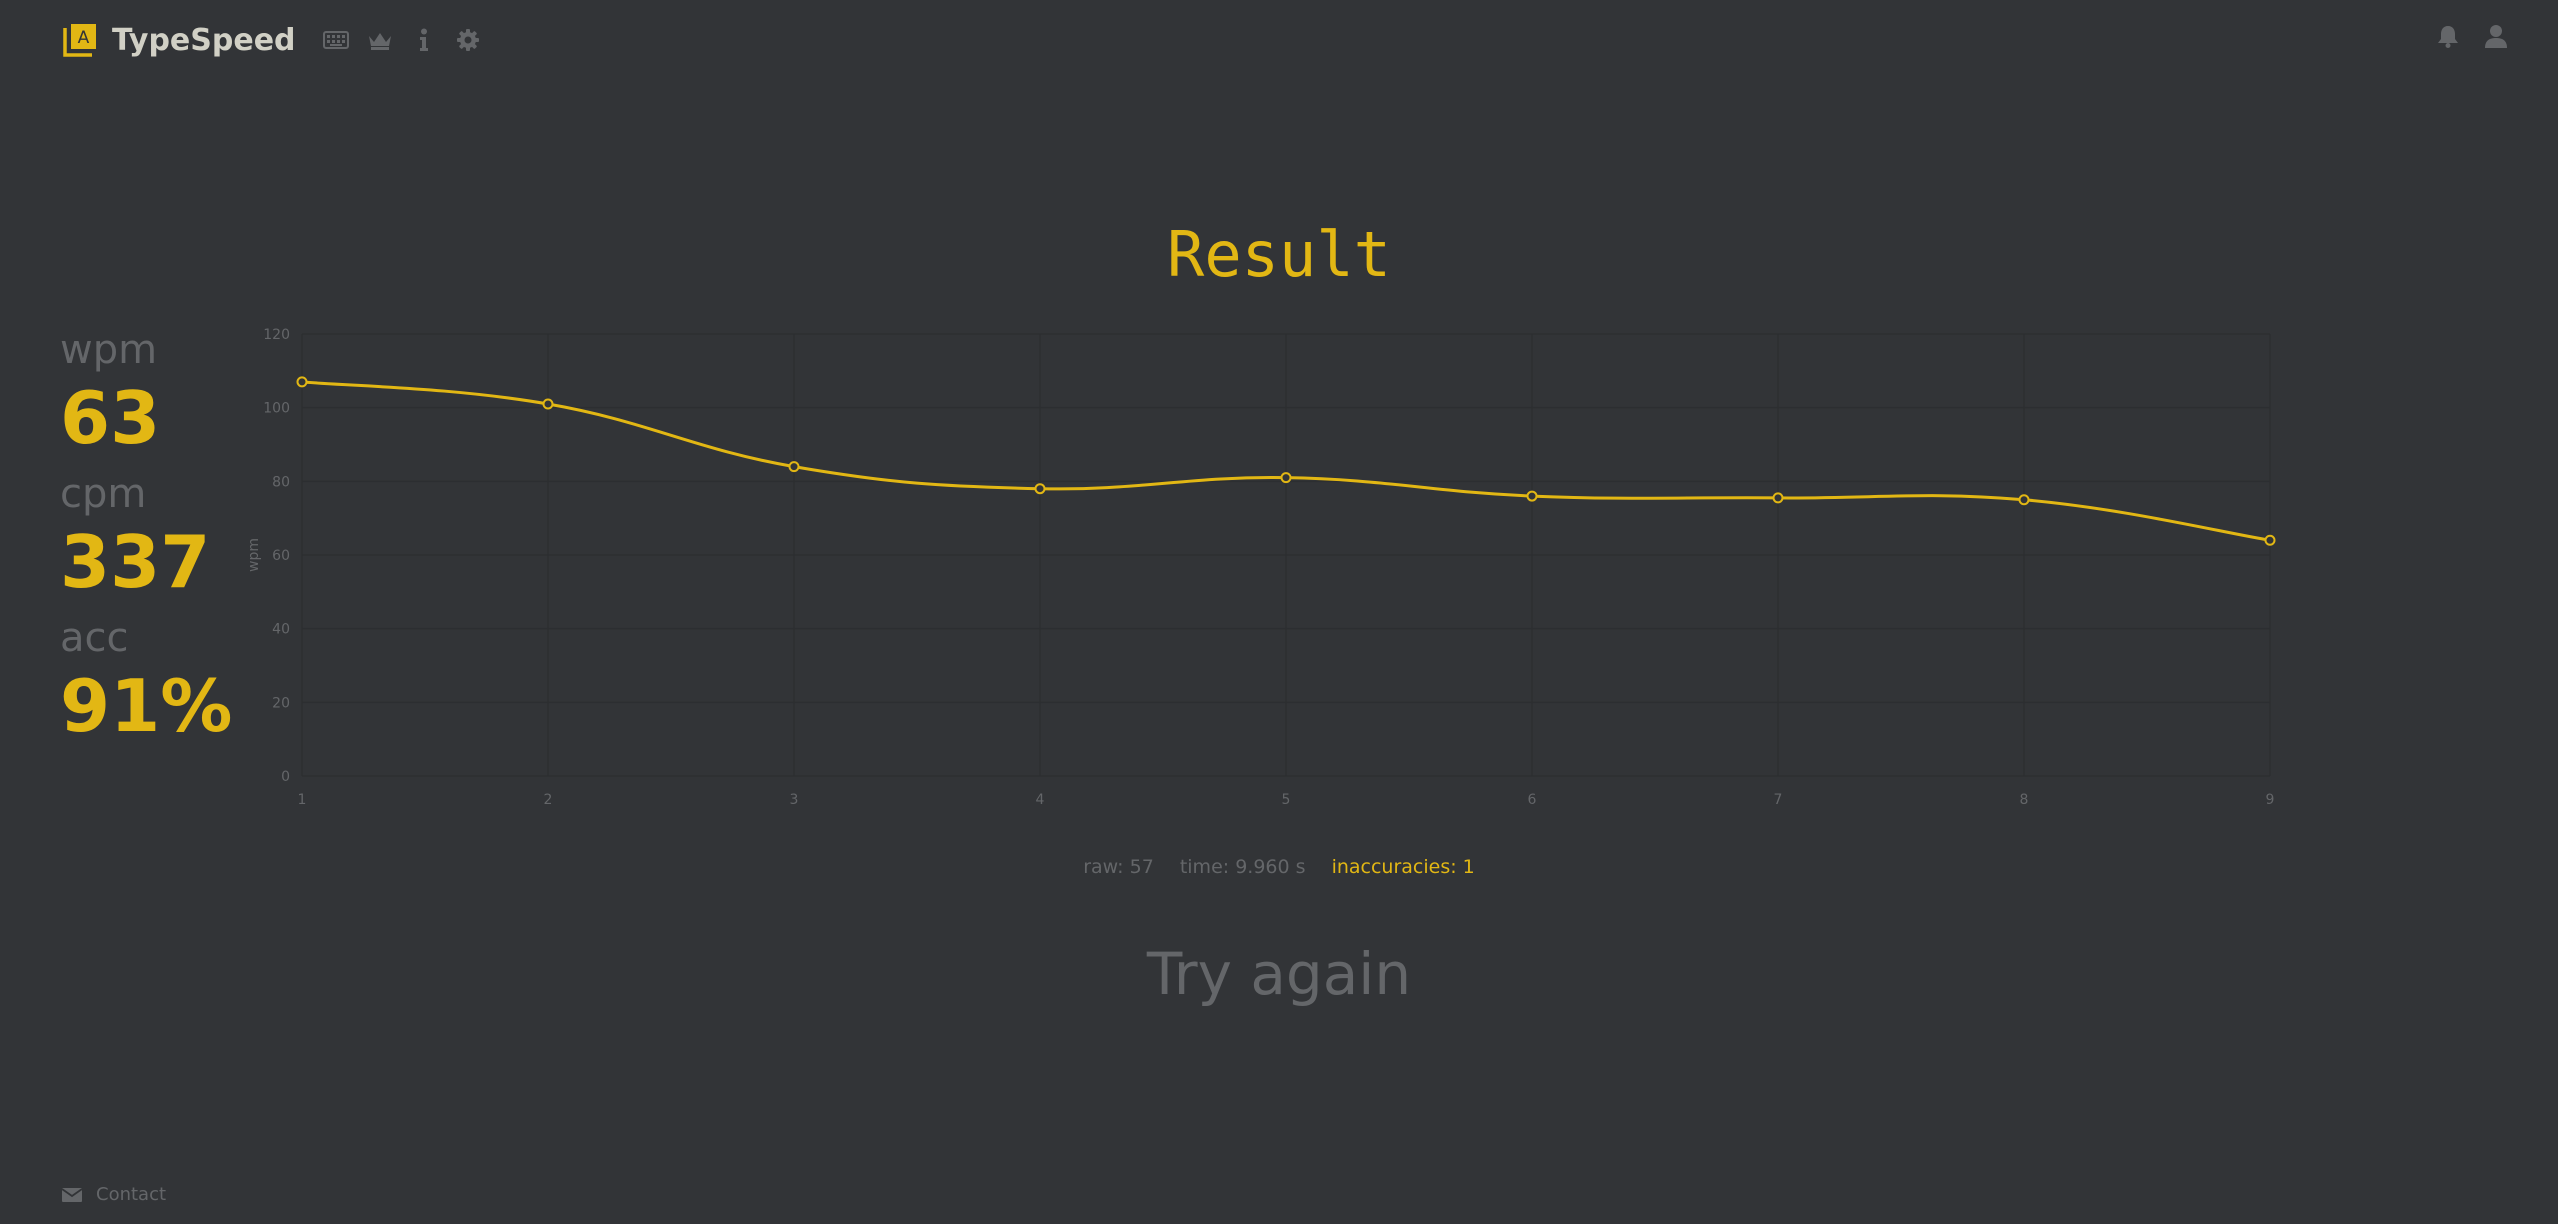 Image resolution: width=2558 pixels, height=1224 pixels. I want to click on wpm-value: 63, so click(110, 418).